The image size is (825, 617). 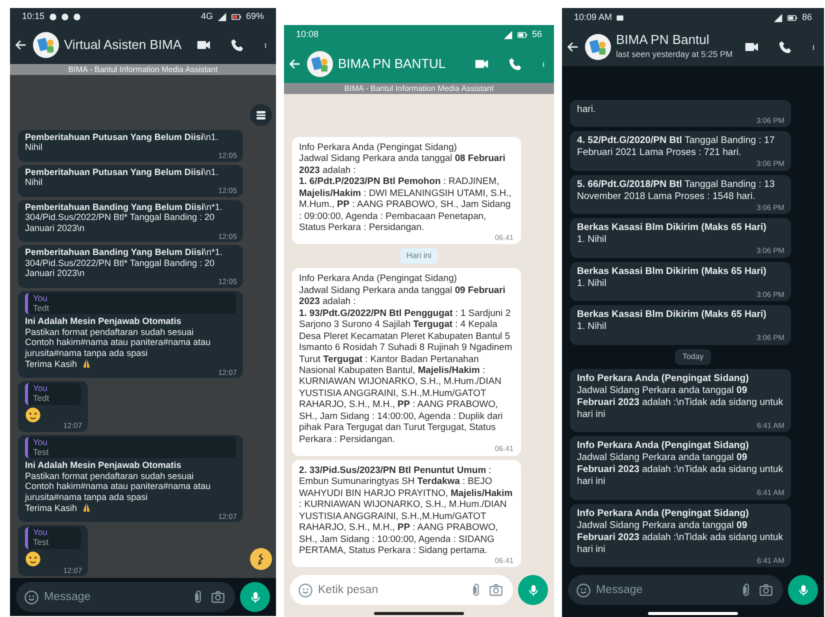 What do you see at coordinates (537, 35) in the screenshot?
I see `battery-level: 56` at bounding box center [537, 35].